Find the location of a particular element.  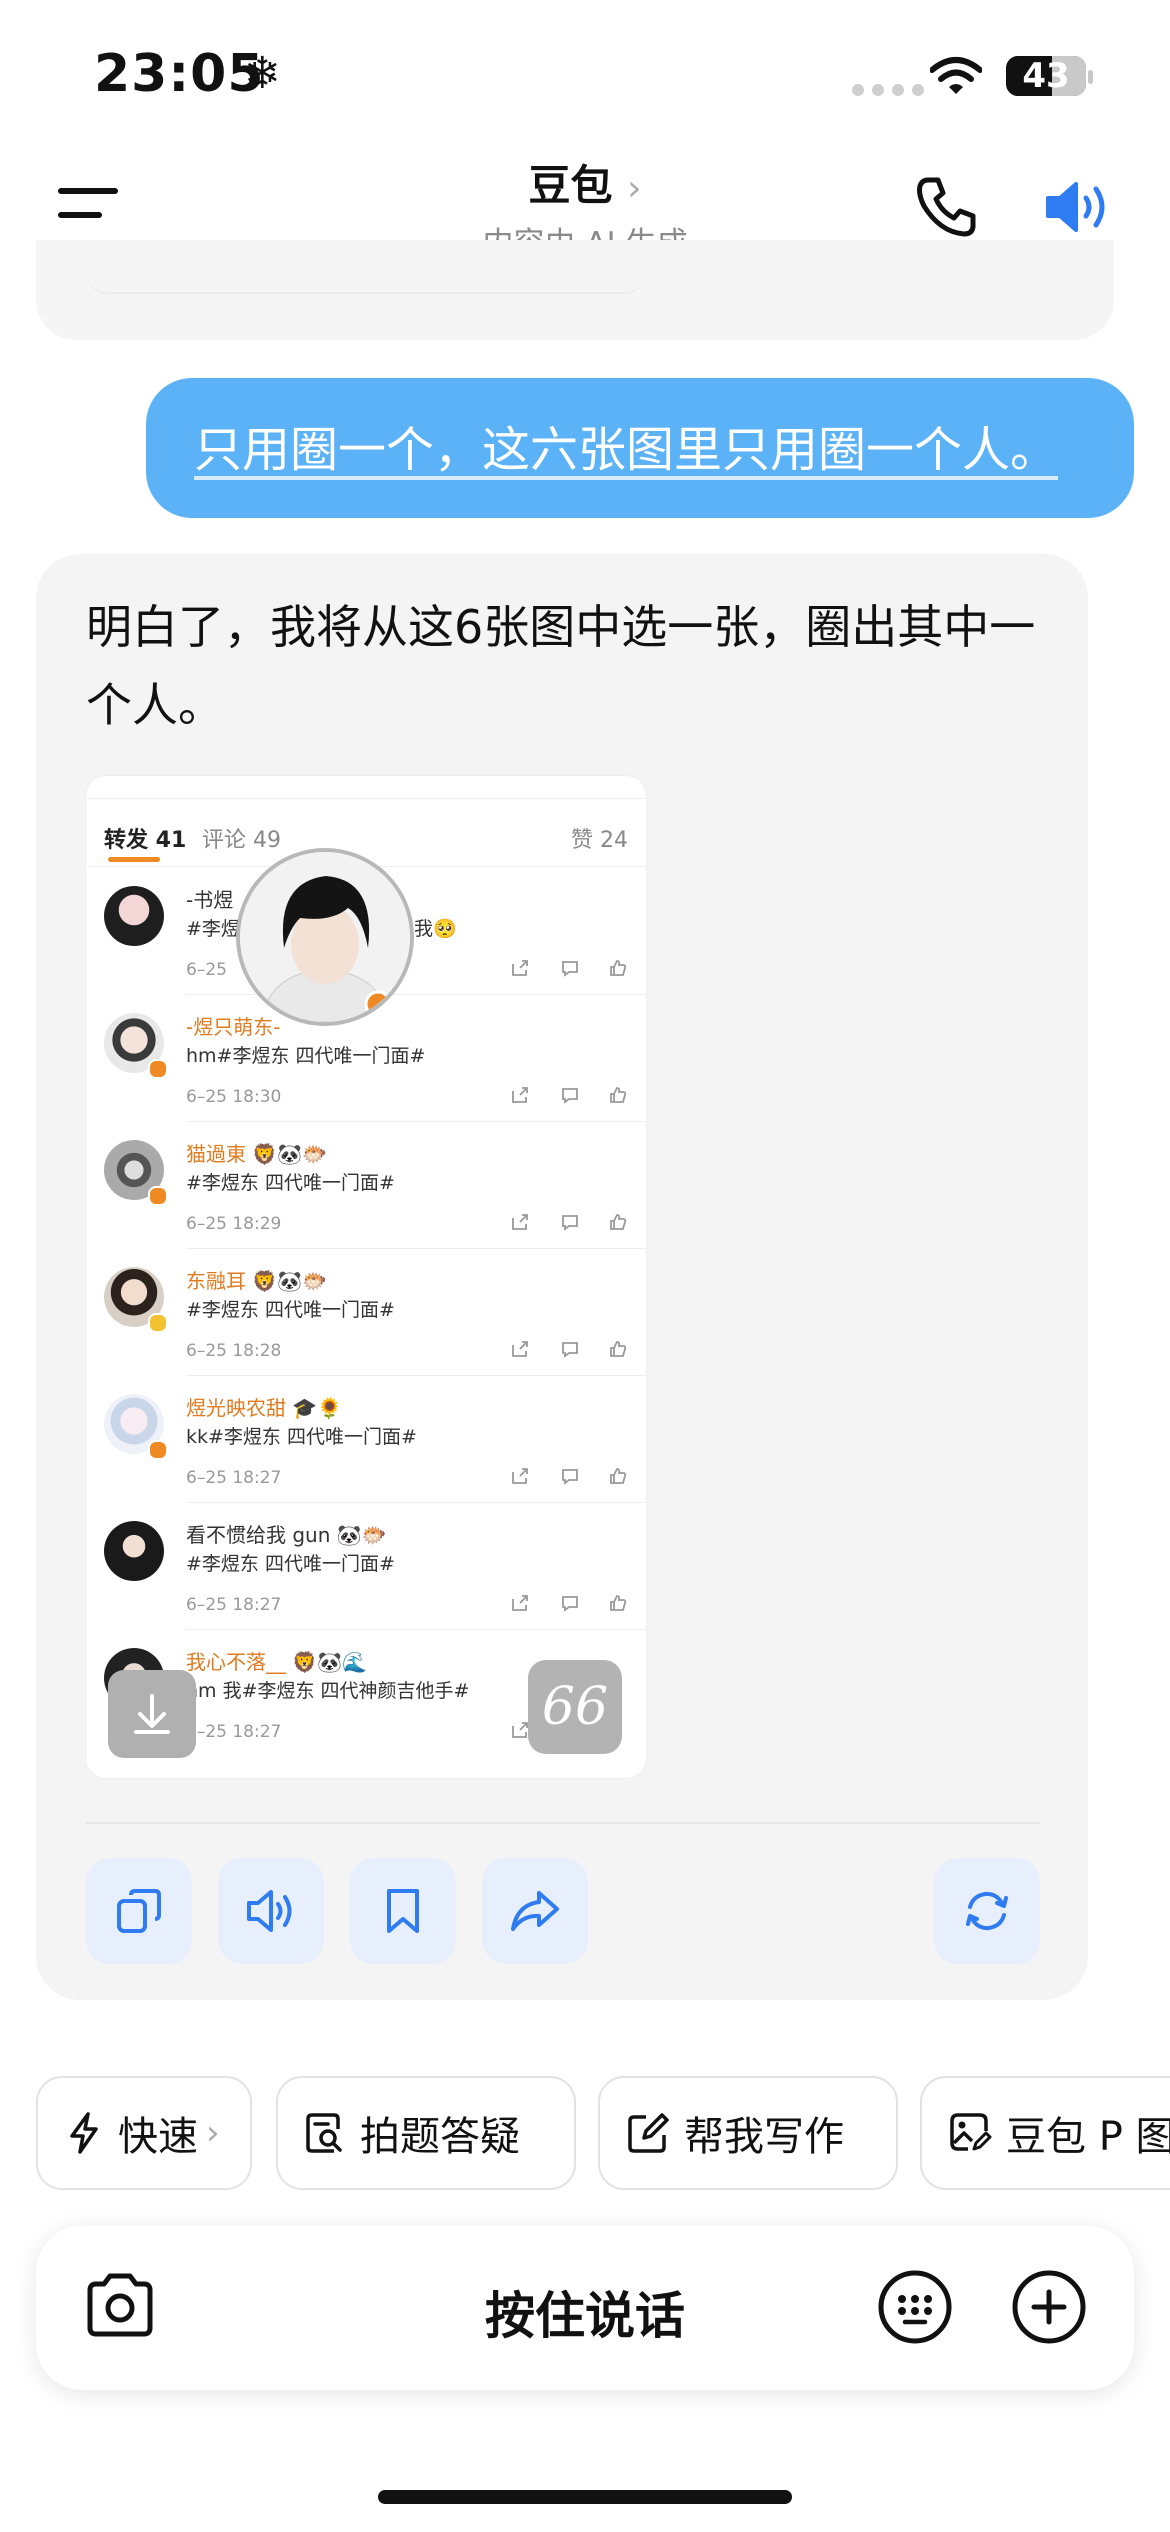

repost-time: 6–25 18:30 is located at coordinates (234, 1097).